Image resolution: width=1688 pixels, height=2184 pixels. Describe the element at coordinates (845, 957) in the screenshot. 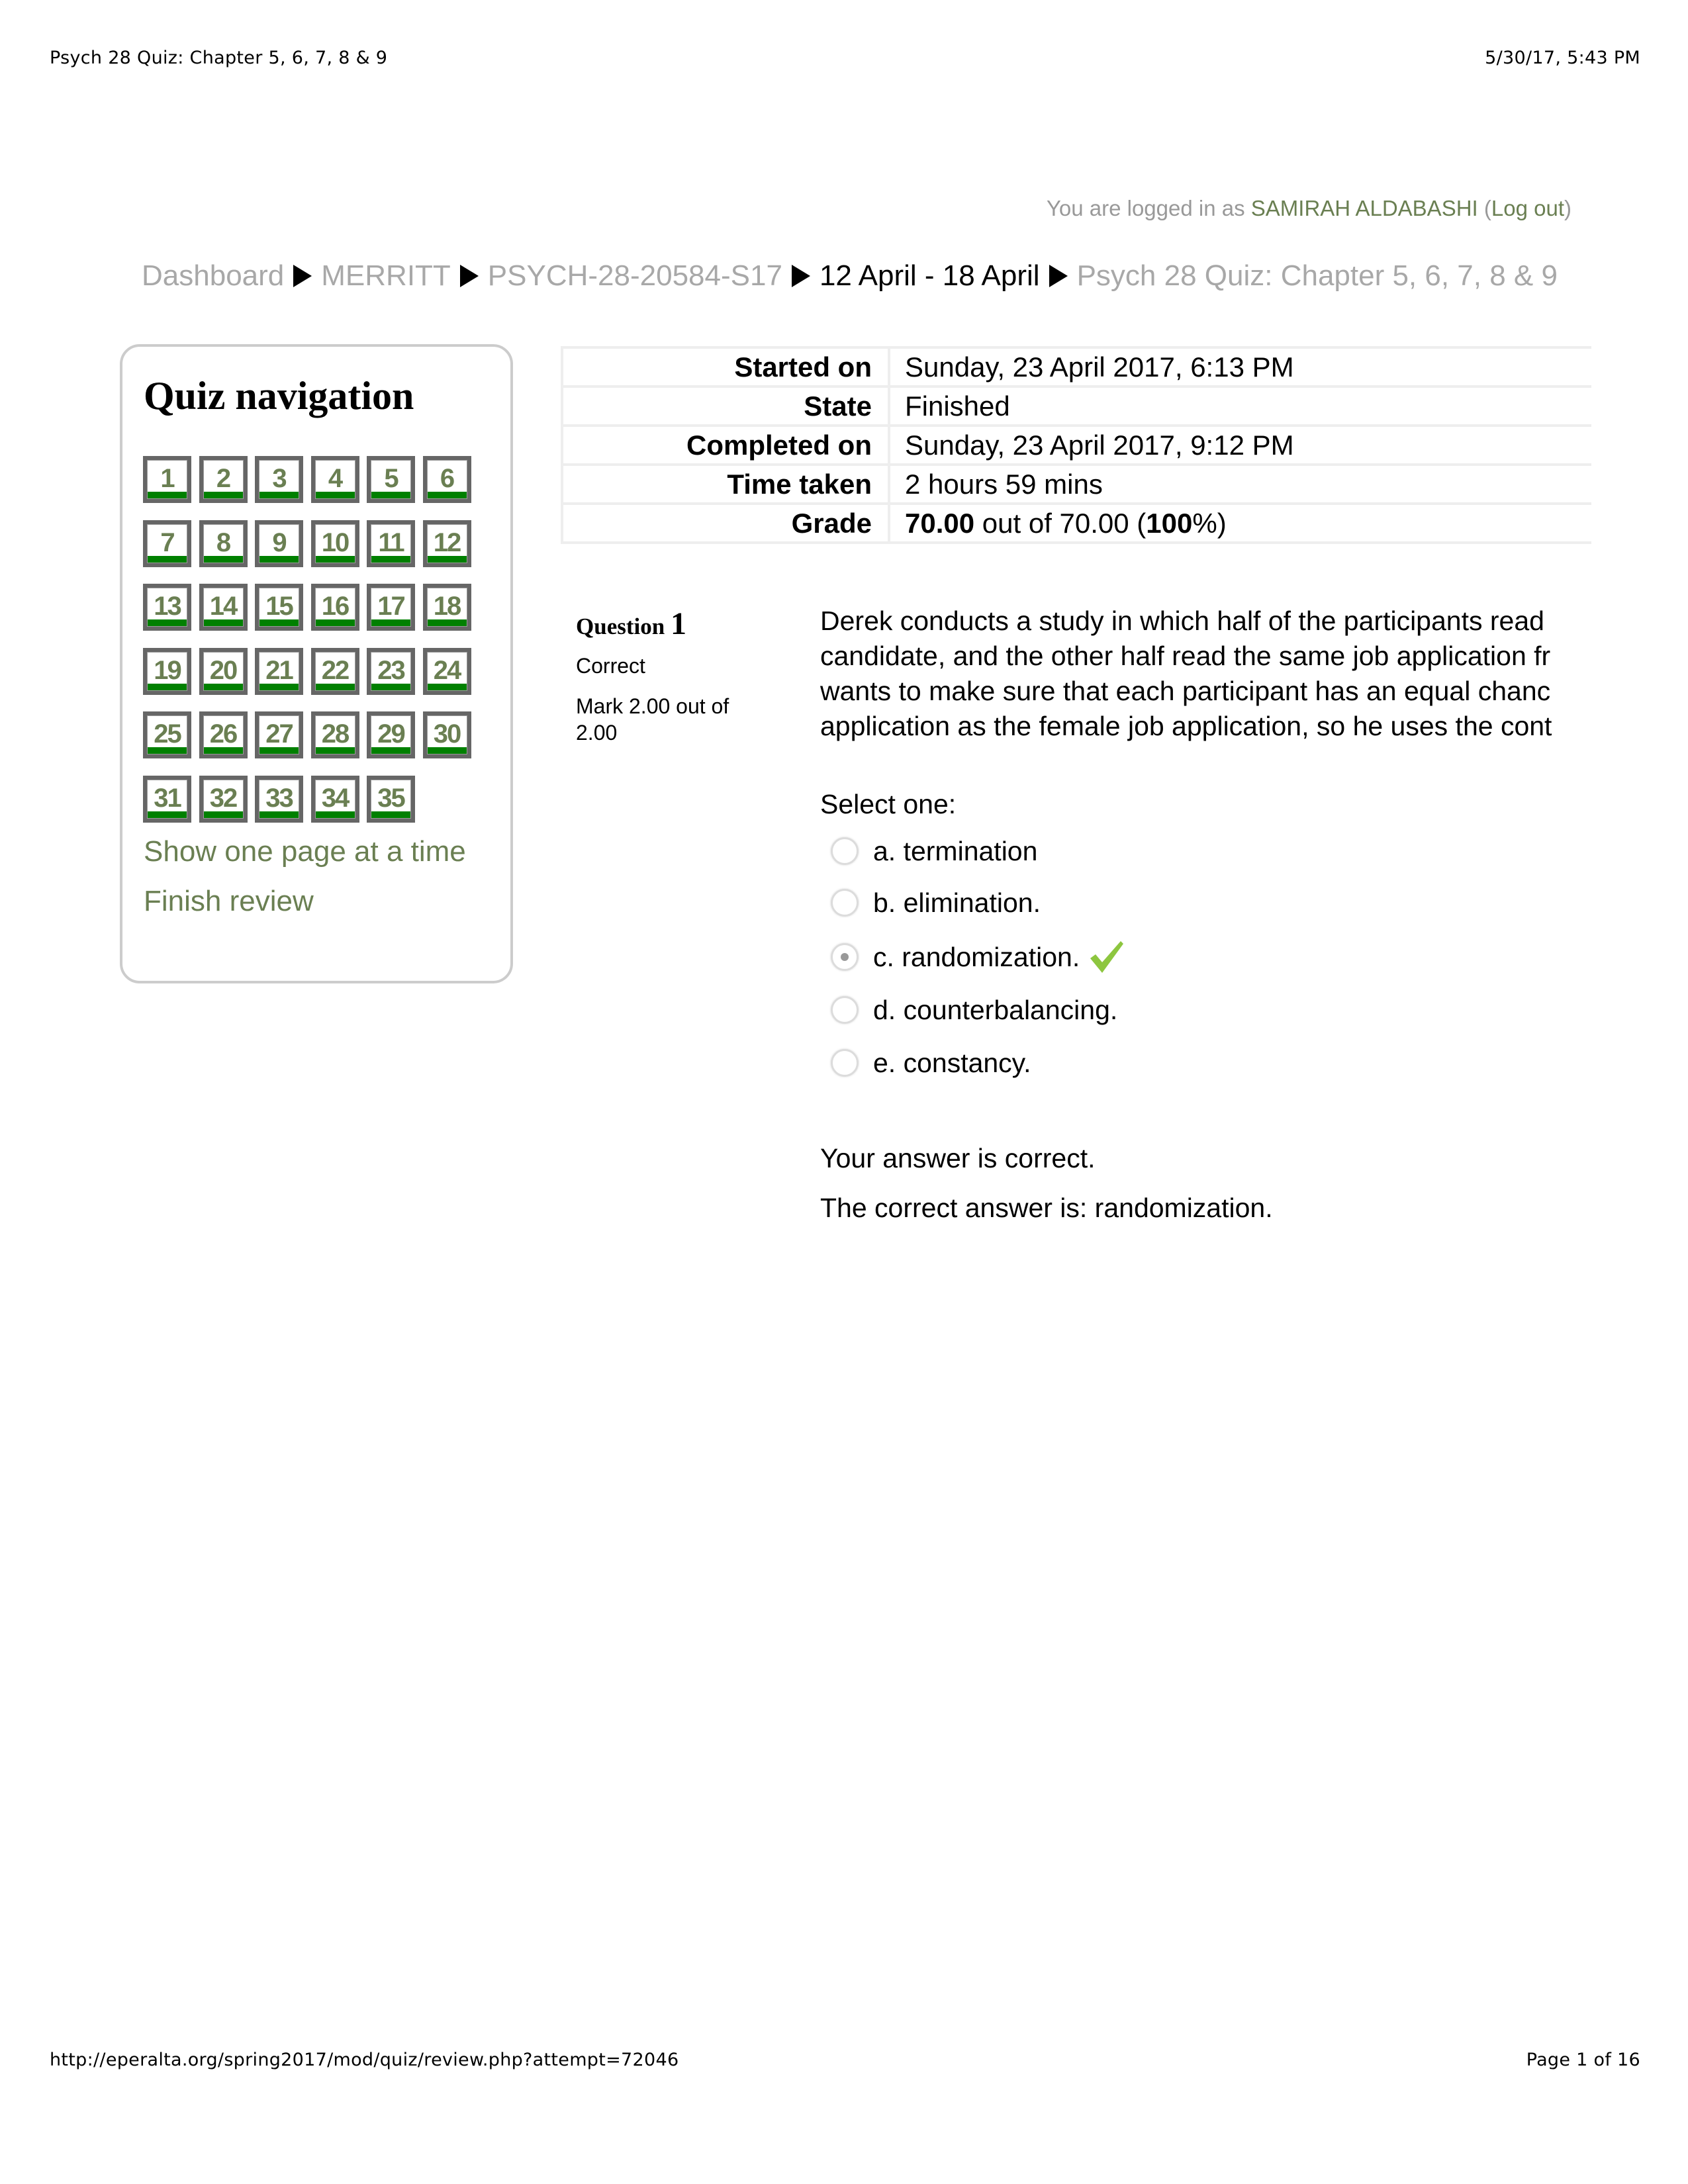

I see `radio-button-selected` at that location.